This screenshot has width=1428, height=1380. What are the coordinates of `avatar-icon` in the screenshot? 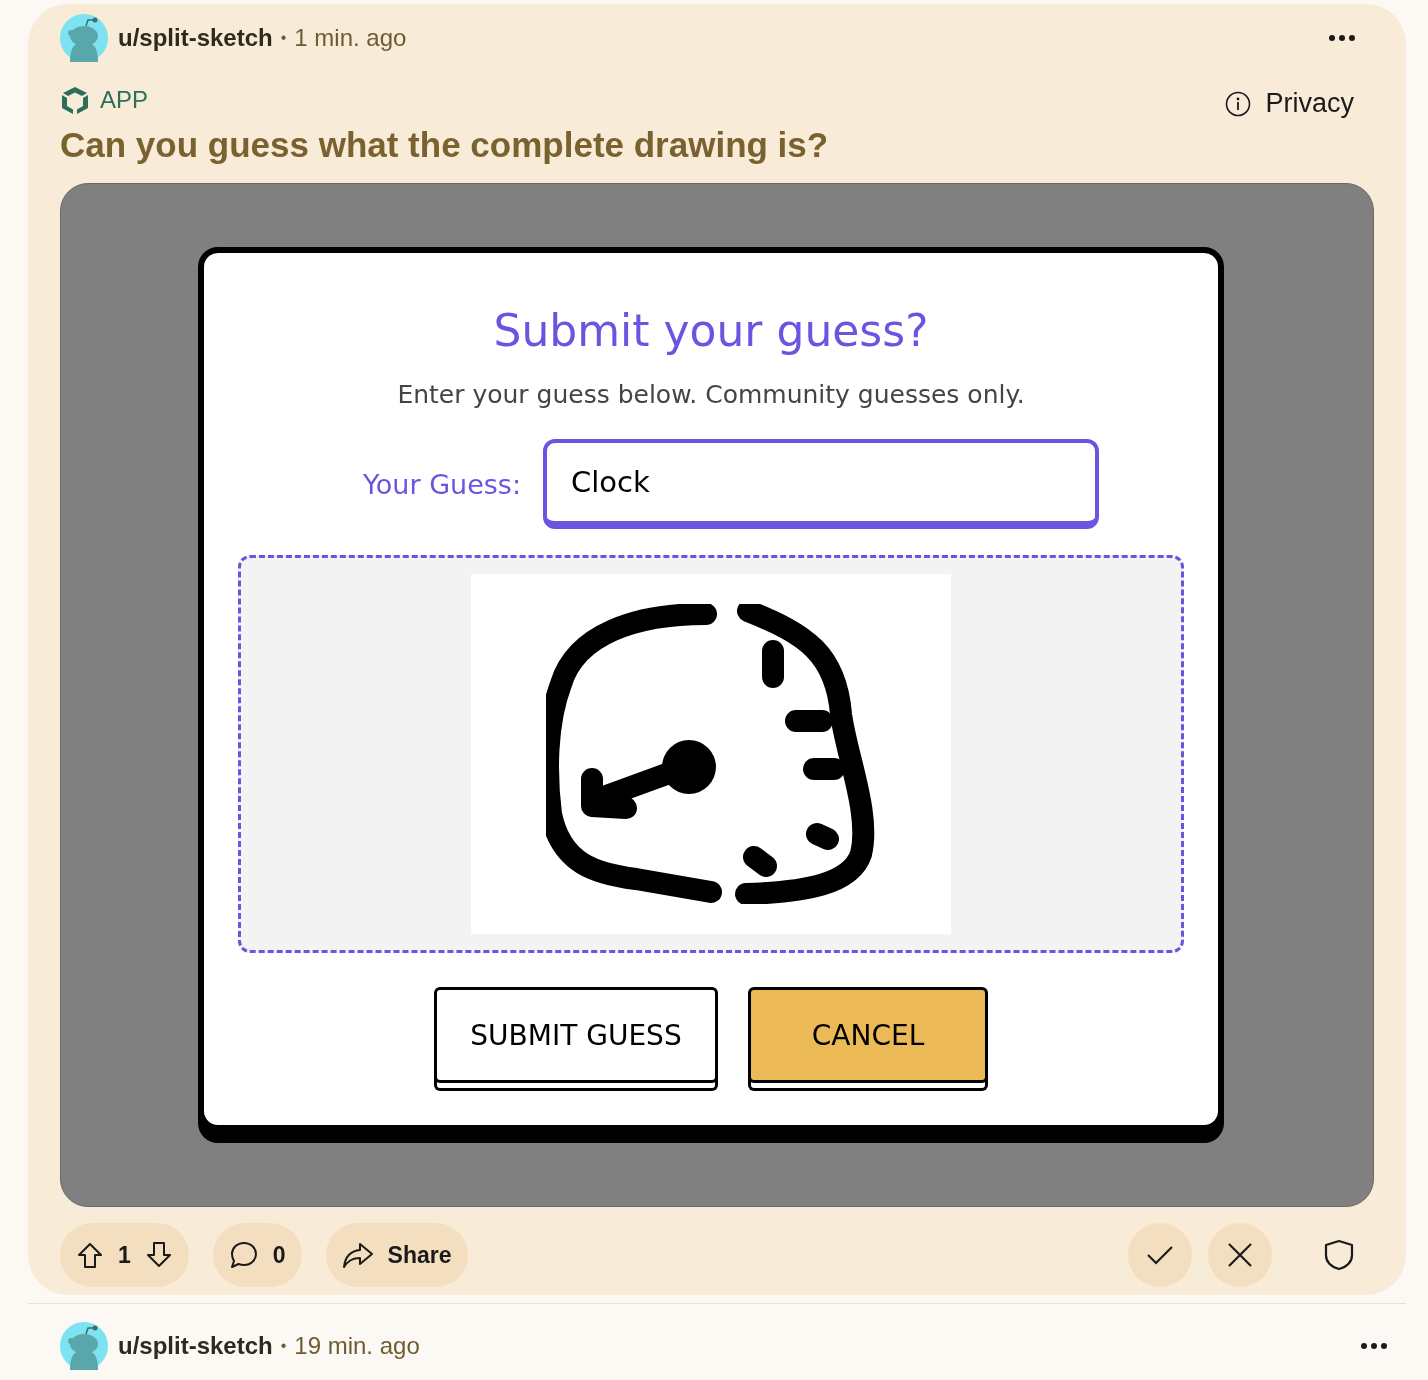 It's located at (84, 1346).